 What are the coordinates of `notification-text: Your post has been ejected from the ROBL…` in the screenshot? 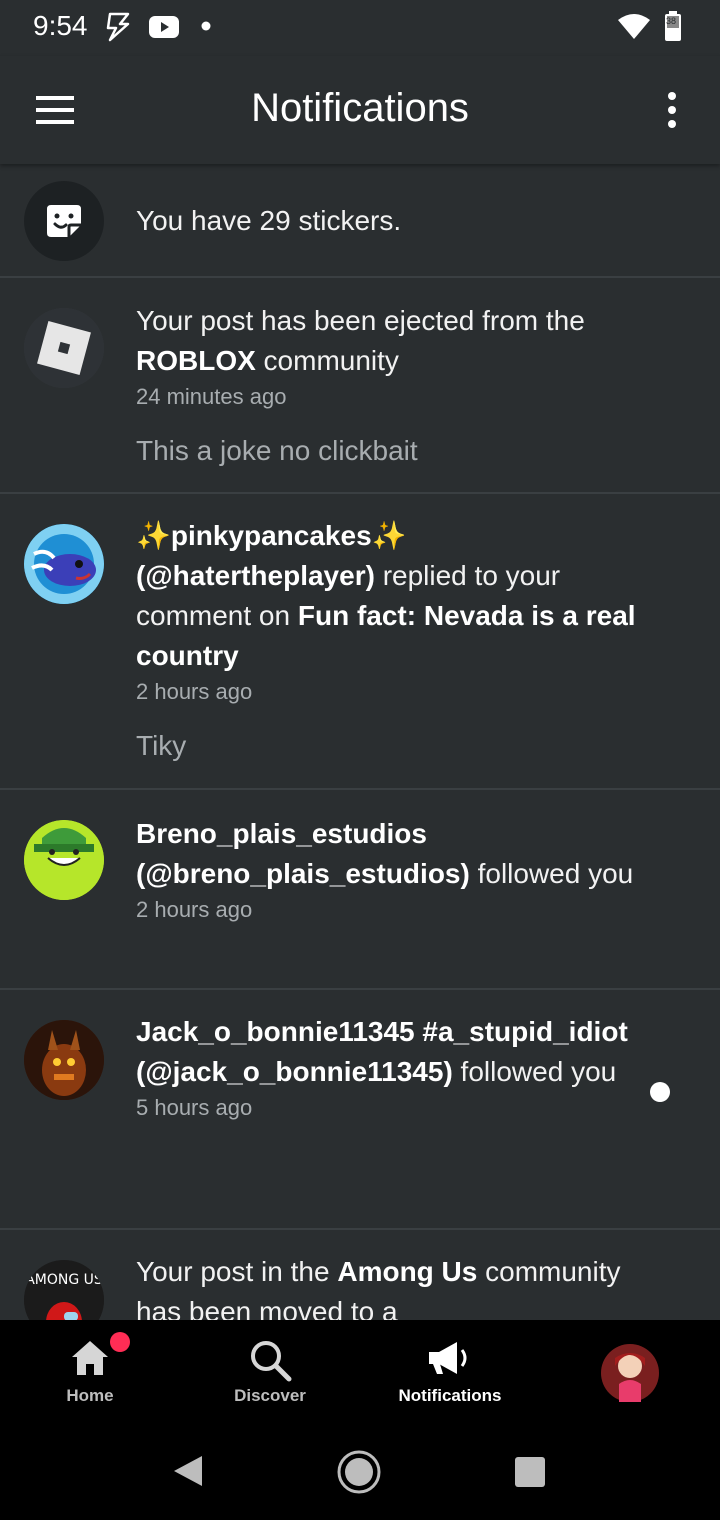 It's located at (360, 340).